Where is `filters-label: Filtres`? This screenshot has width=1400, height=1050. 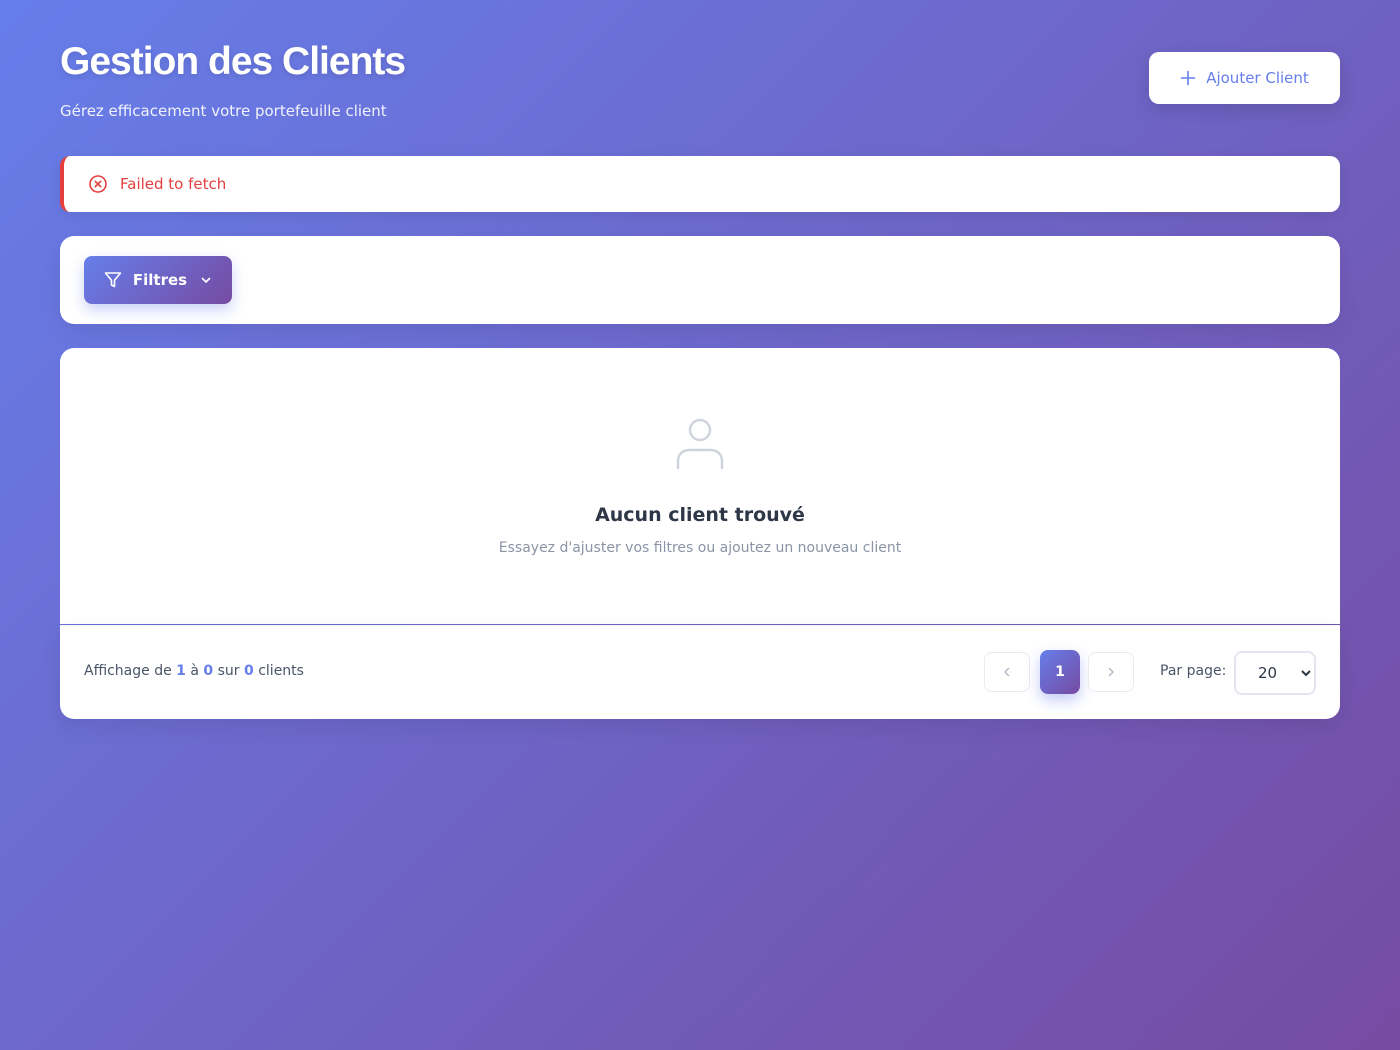 filters-label: Filtres is located at coordinates (160, 280).